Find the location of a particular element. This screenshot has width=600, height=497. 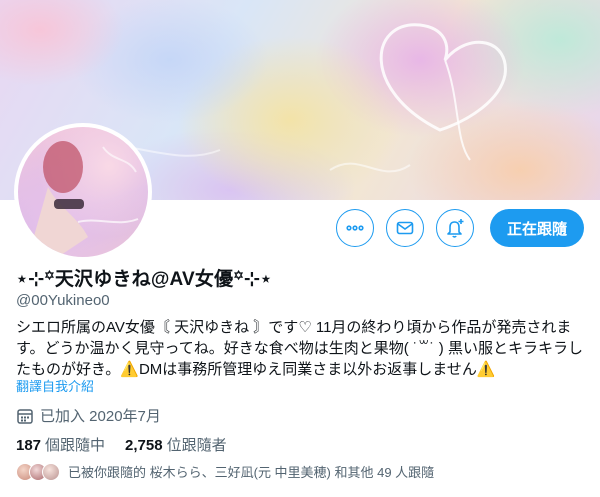

joined-date: 已加入 2020年7月 is located at coordinates (88, 415).